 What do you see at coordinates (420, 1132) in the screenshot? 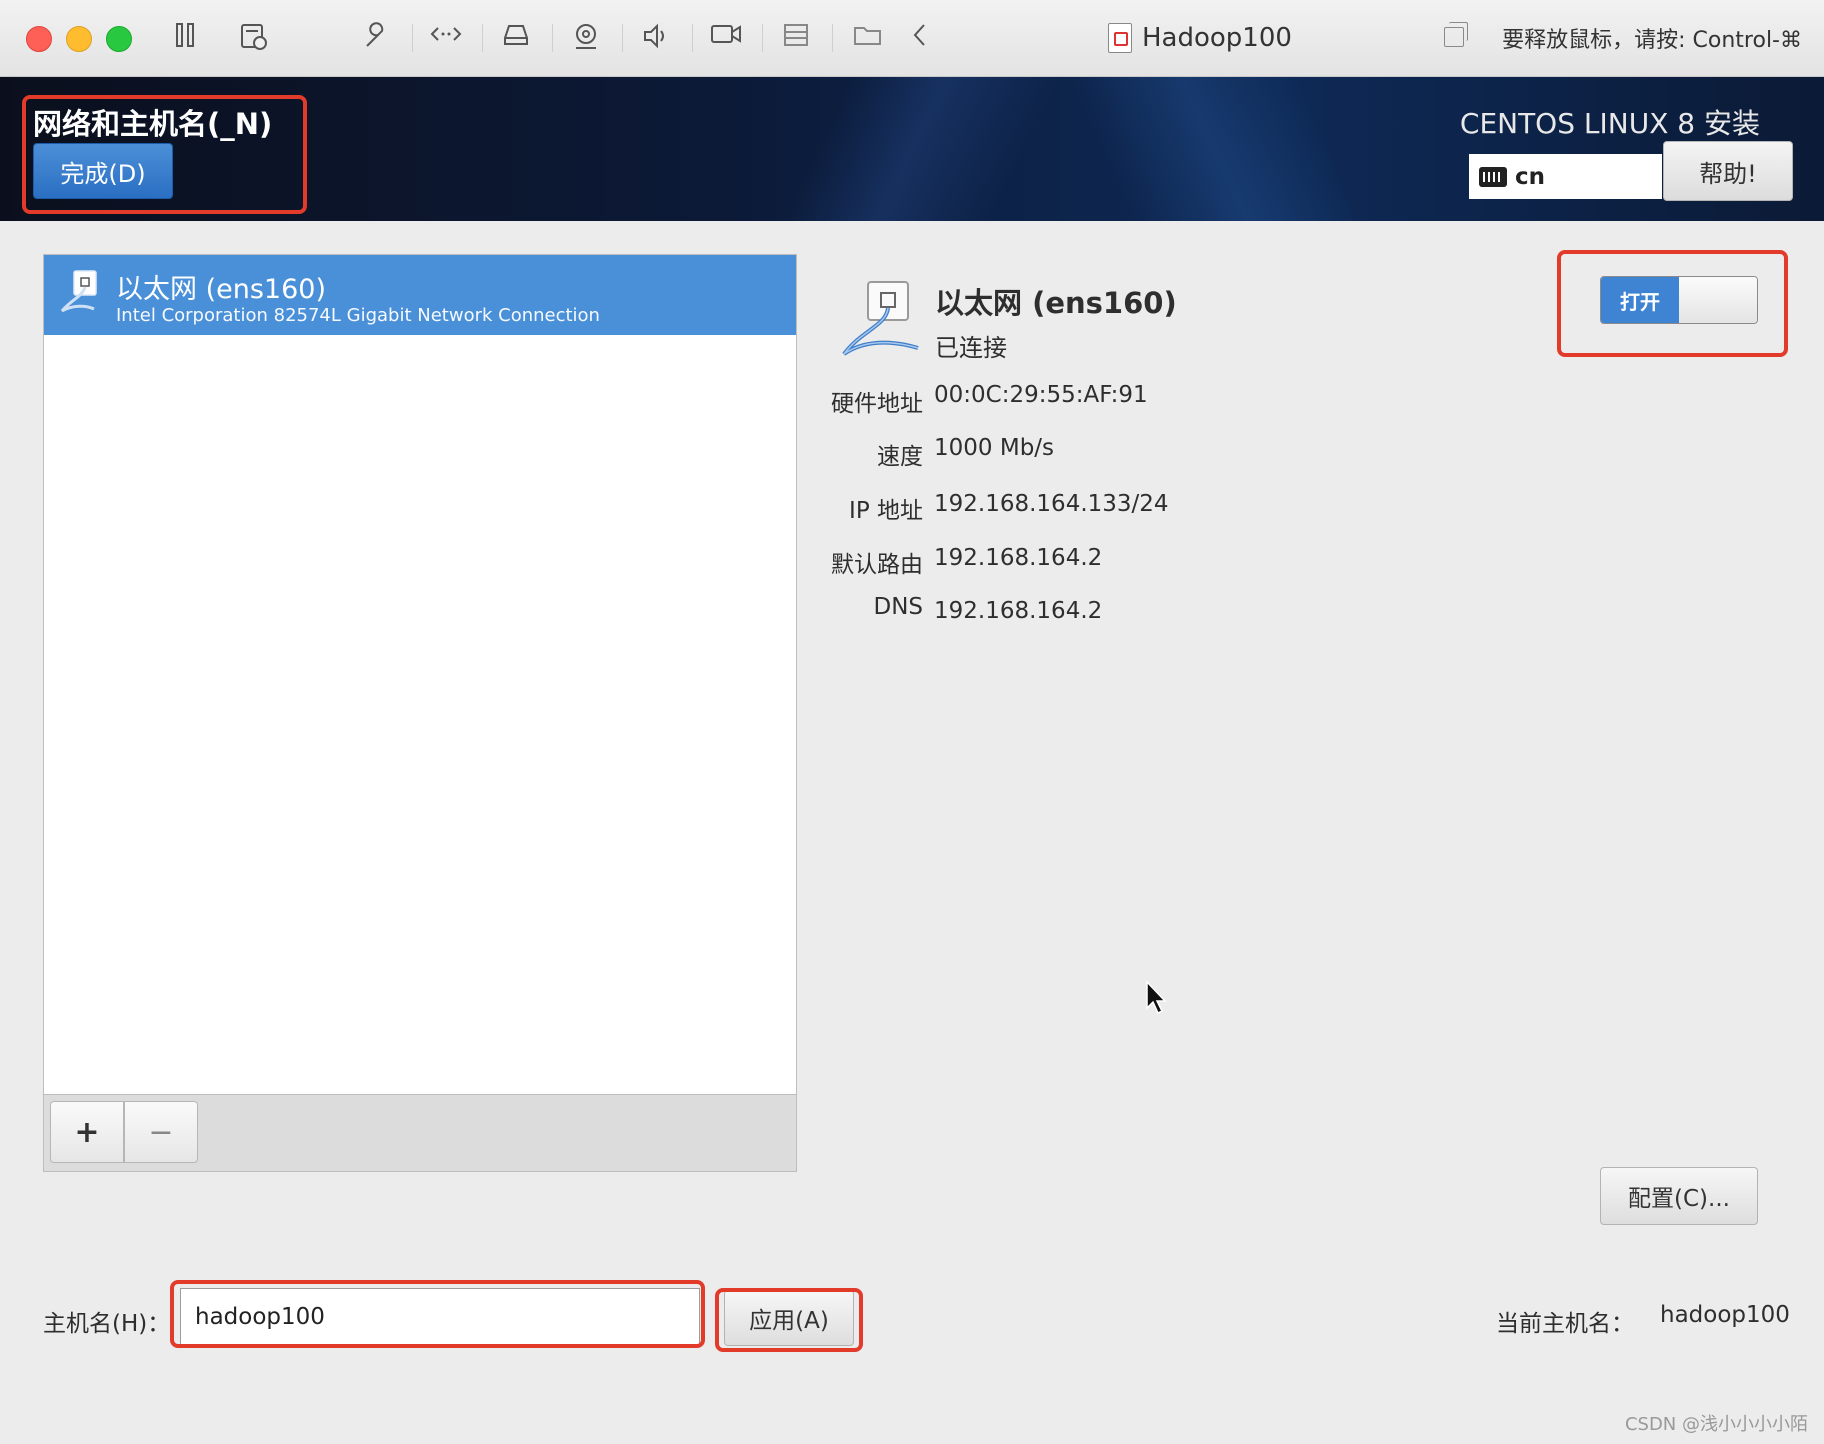
I see `device-list-toolbar: + −` at bounding box center [420, 1132].